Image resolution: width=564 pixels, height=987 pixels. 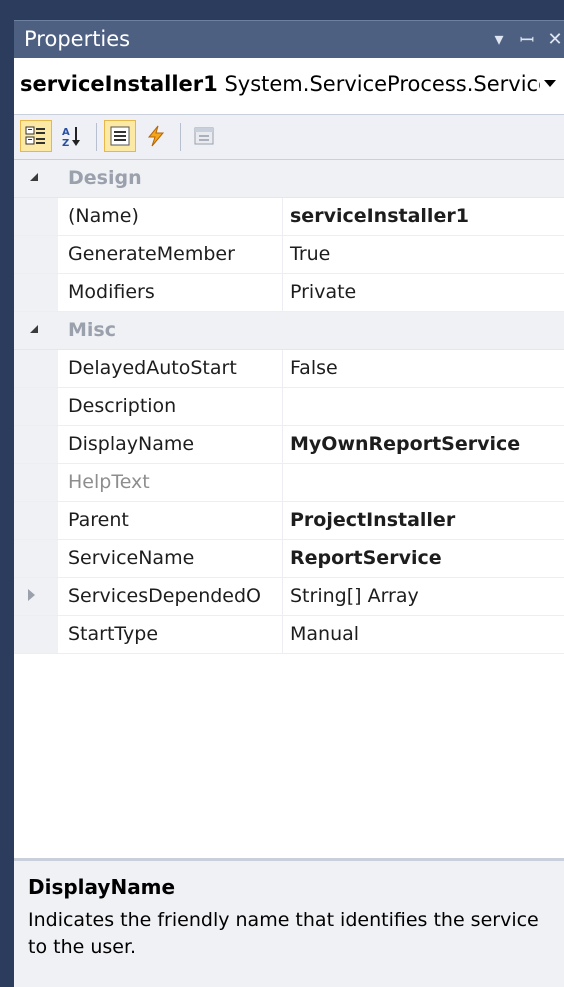 I want to click on property-value: Manual, so click(x=324, y=634).